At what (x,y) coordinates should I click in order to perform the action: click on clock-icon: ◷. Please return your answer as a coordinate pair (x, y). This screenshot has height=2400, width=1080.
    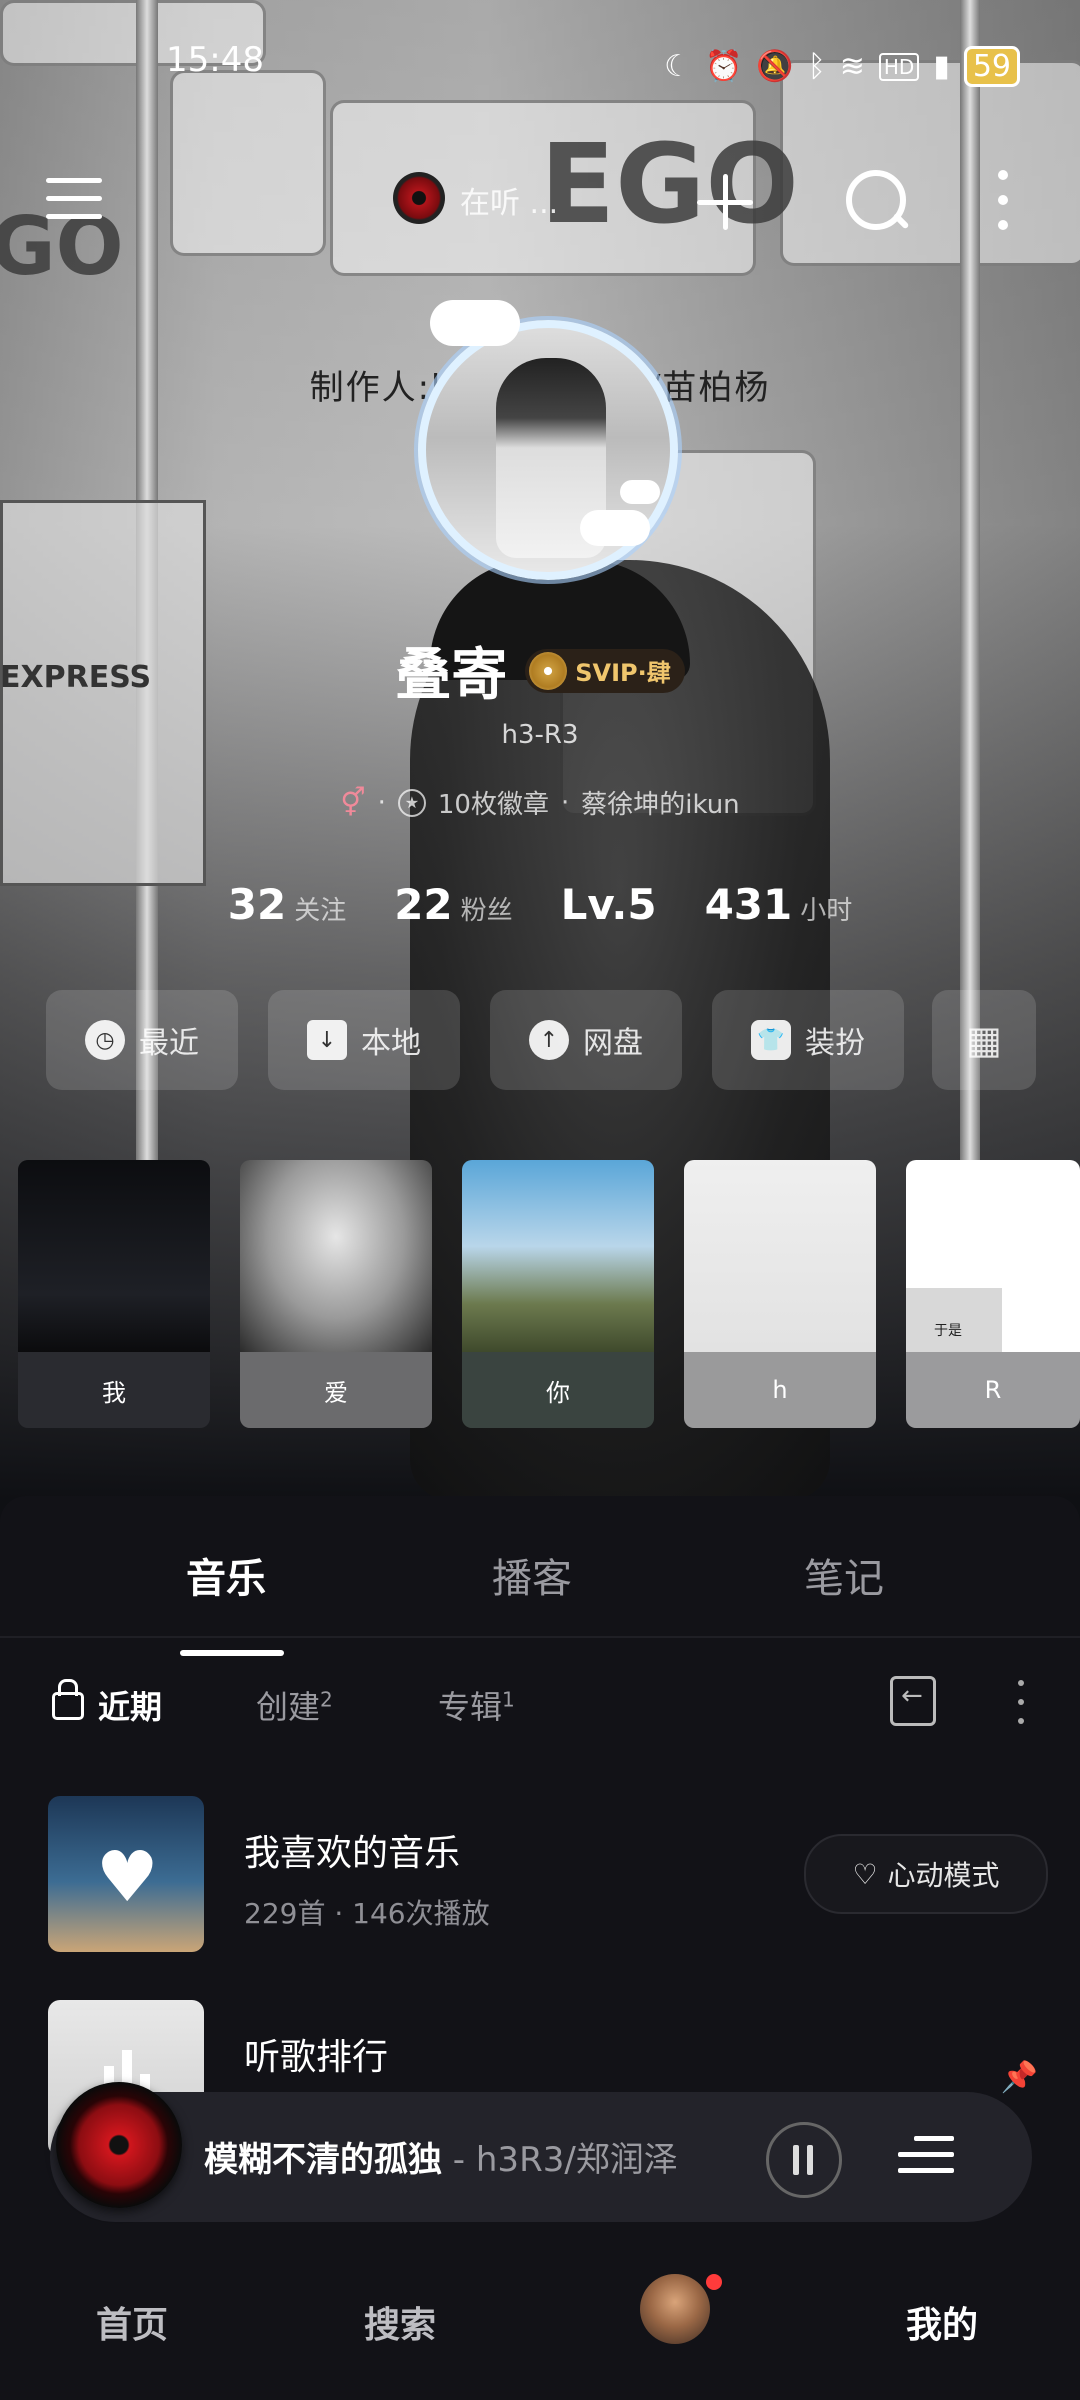
    Looking at the image, I should click on (105, 1040).